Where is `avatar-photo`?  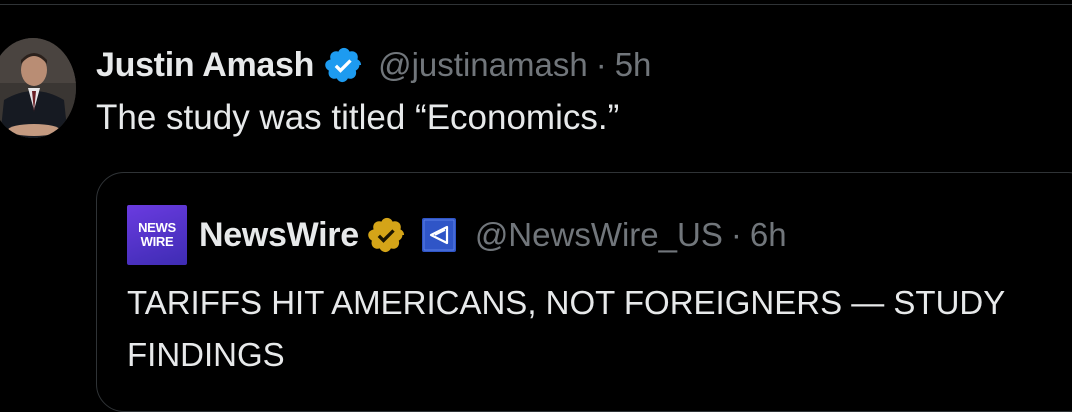 avatar-photo is located at coordinates (38, 88).